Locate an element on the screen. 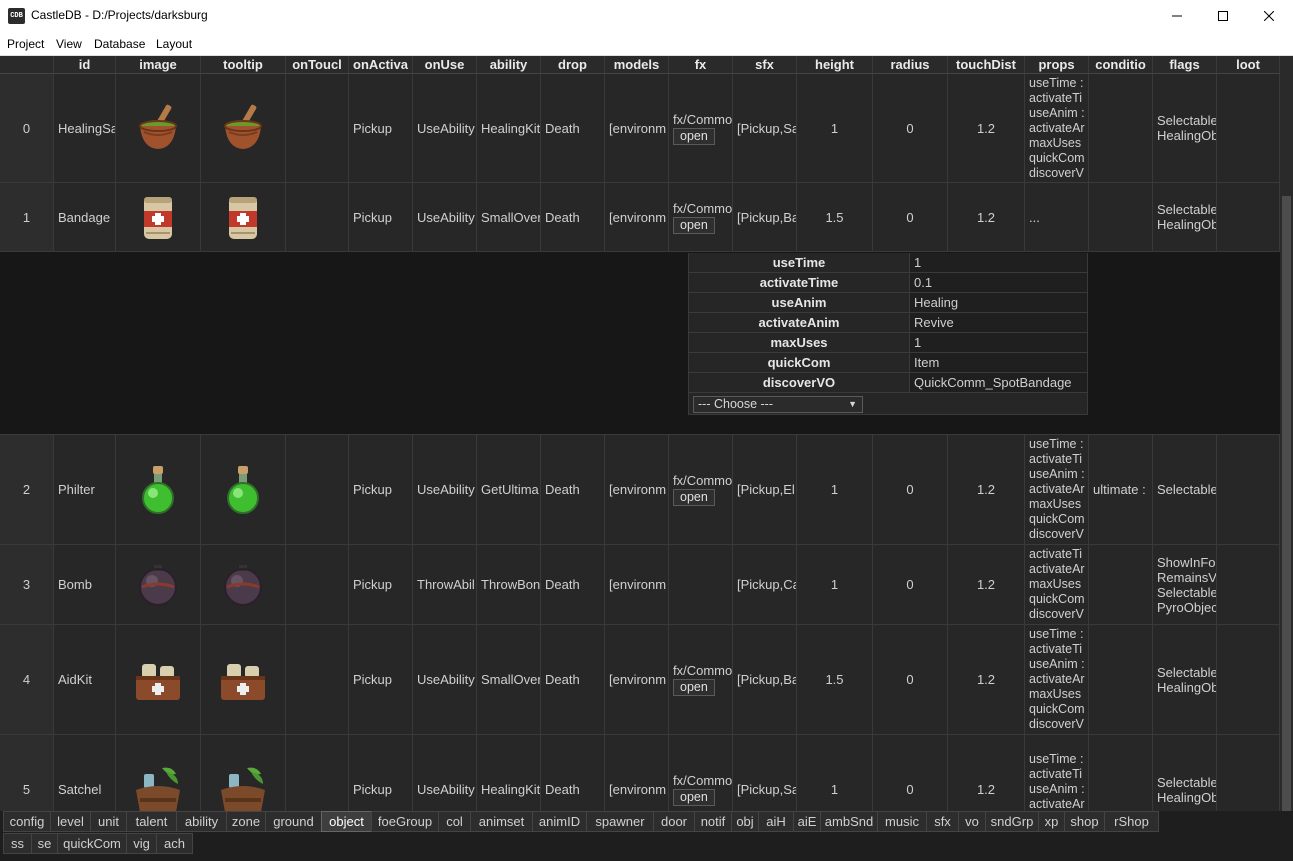 The image size is (1293, 861). column-header-props: props is located at coordinates (1057, 65).